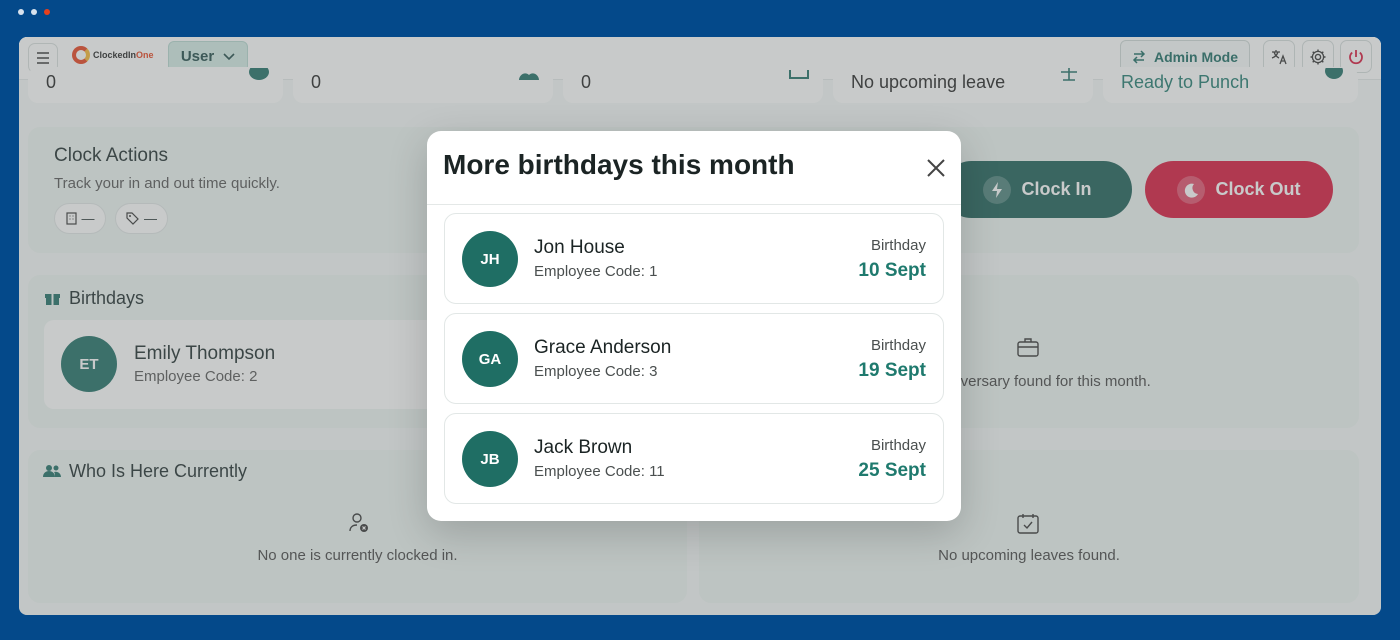 This screenshot has height=640, width=1400. Describe the element at coordinates (490, 259) in the screenshot. I see `avatar: JH` at that location.